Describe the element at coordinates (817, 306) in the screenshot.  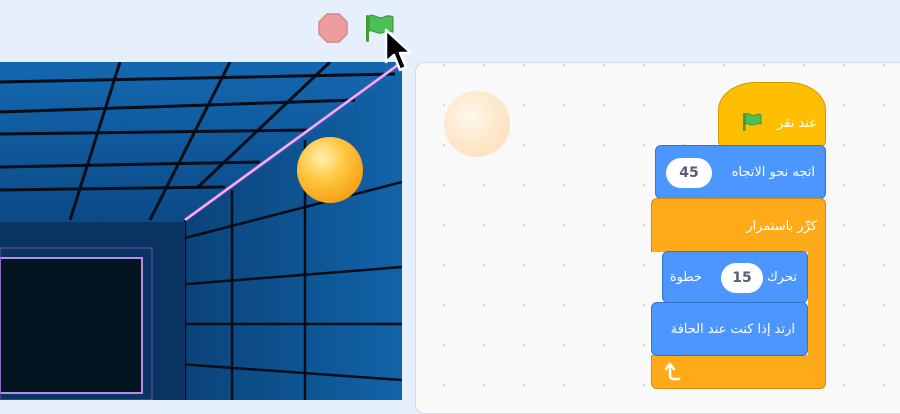
I see `forever-block-arm` at that location.